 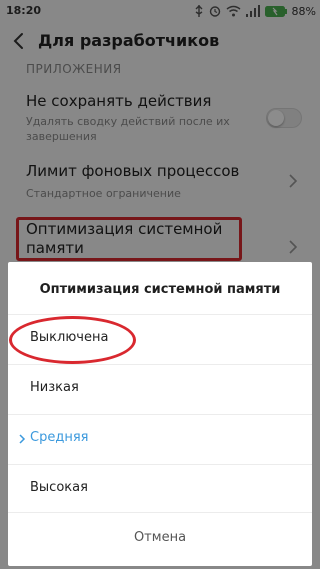 What do you see at coordinates (160, 439) in the screenshot?
I see `option-medium: Средняя` at bounding box center [160, 439].